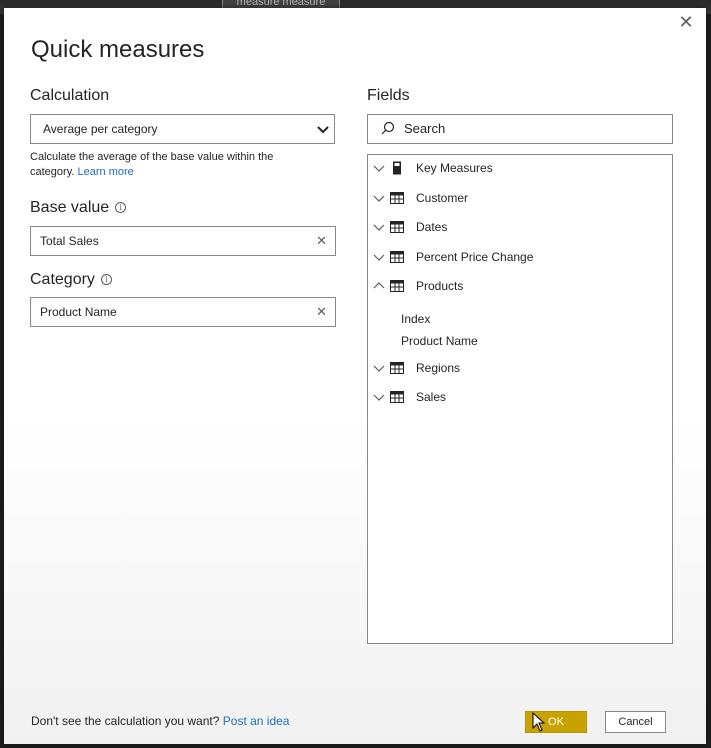 The width and height of the screenshot is (711, 748). What do you see at coordinates (518, 227) in the screenshot?
I see `field-item-dates: Dates` at bounding box center [518, 227].